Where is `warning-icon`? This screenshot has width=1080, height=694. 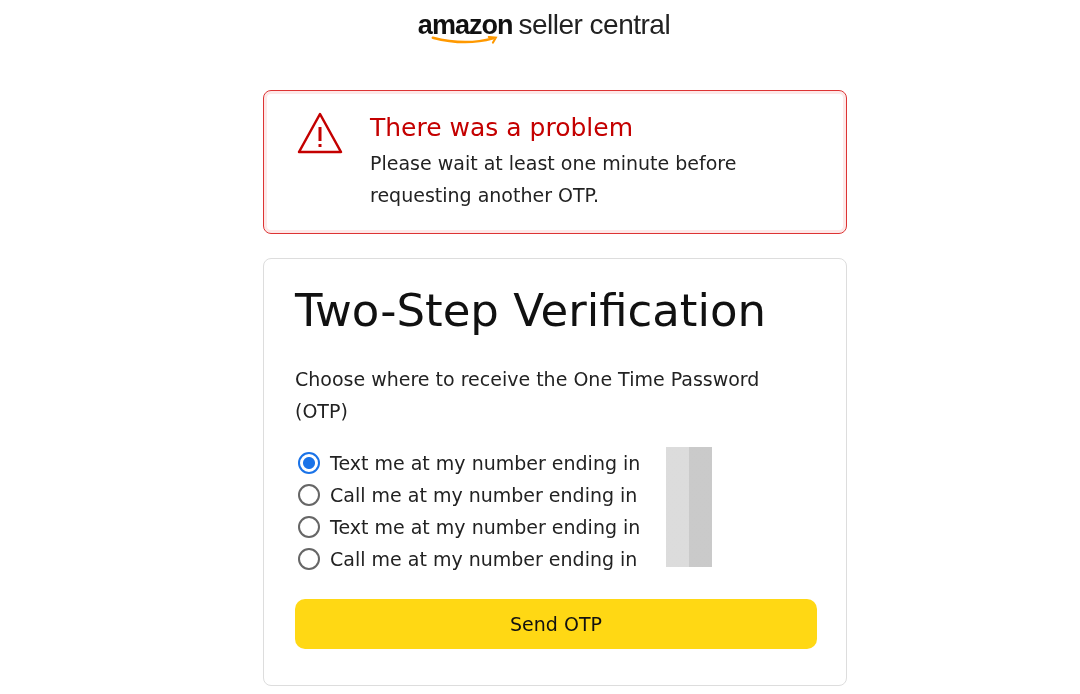
warning-icon is located at coordinates (320, 133).